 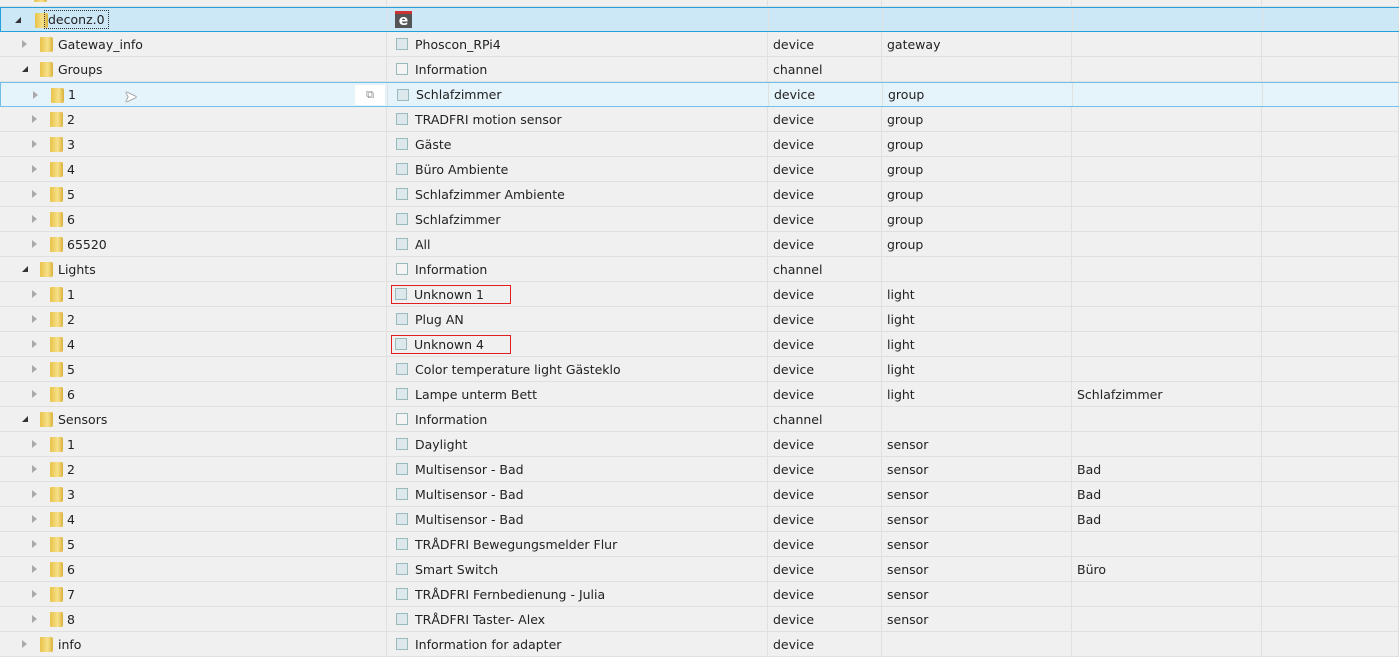 I want to click on tree-row: Gateway_info Phoscon_RPi4 device gateway, so click(x=699, y=44).